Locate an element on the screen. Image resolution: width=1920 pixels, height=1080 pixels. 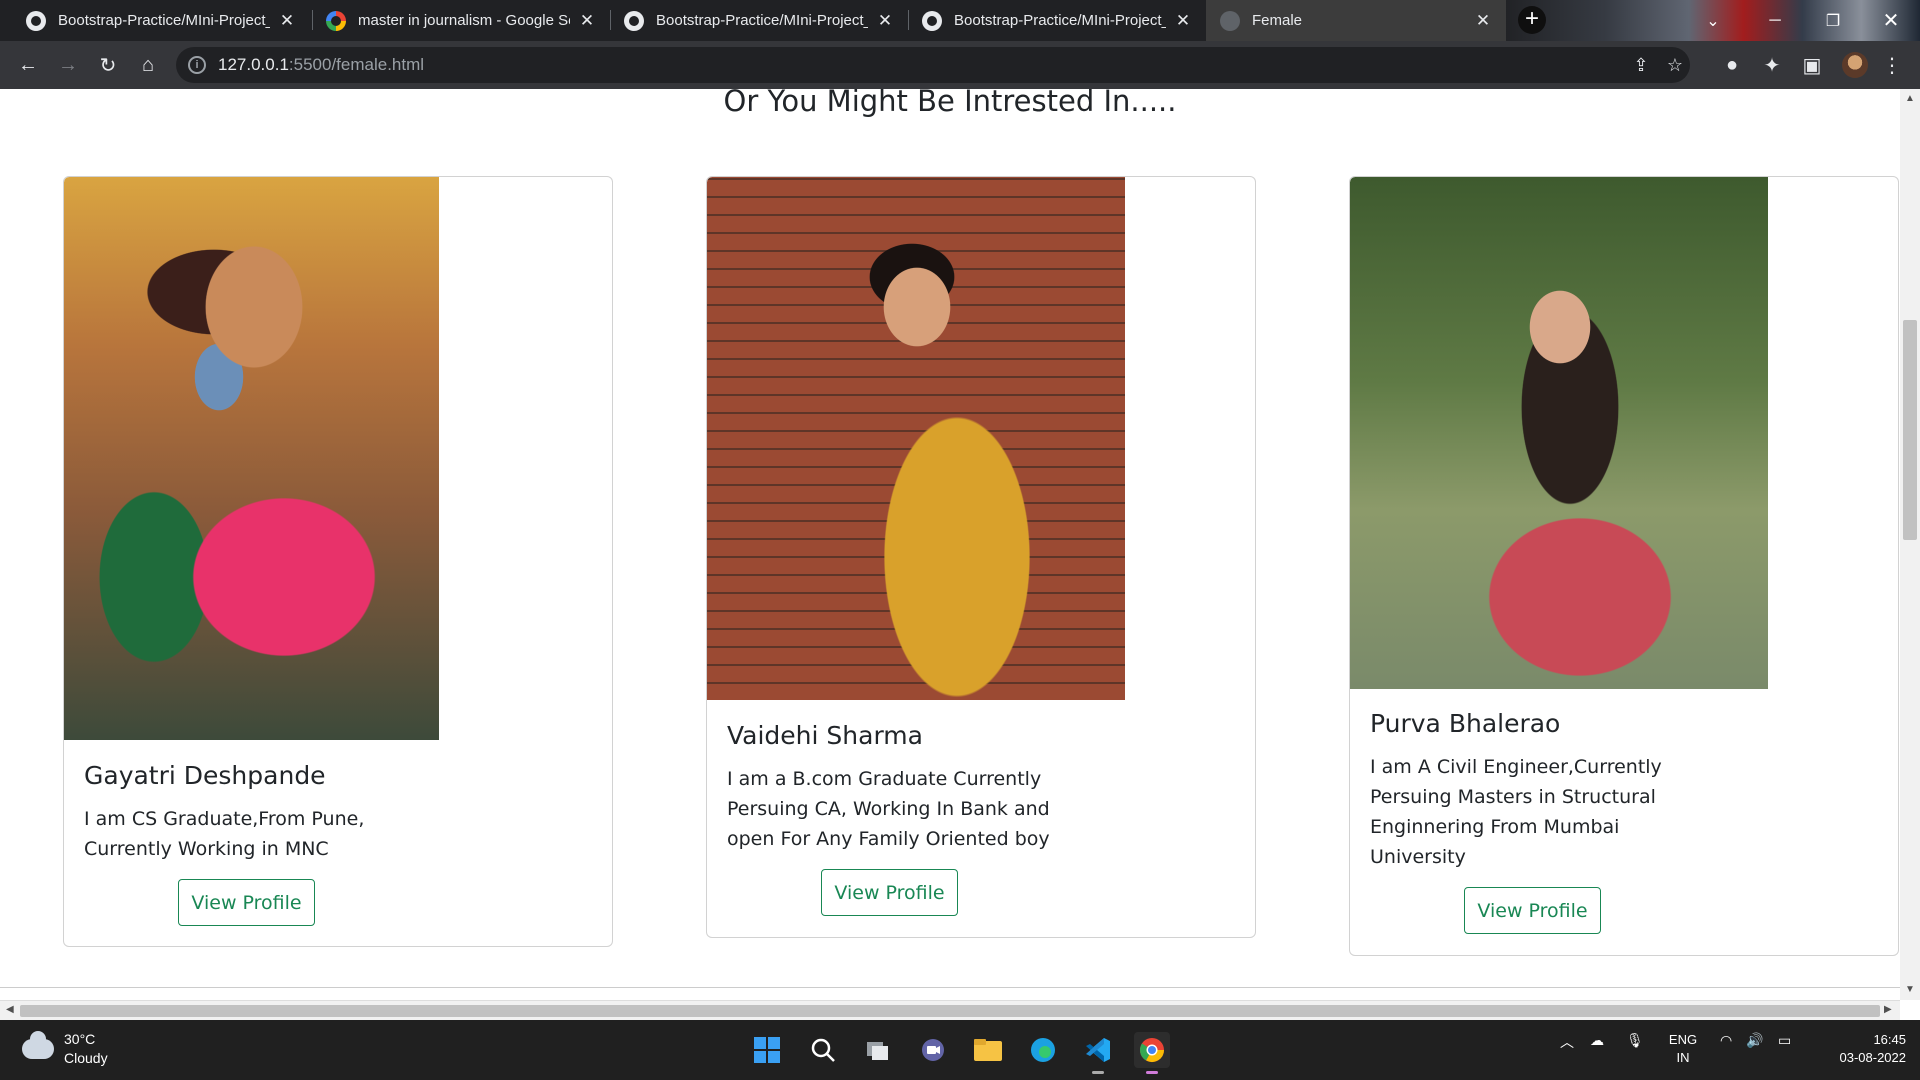
description-line: I am a B.com Graduate Currently is located at coordinates (884, 779).